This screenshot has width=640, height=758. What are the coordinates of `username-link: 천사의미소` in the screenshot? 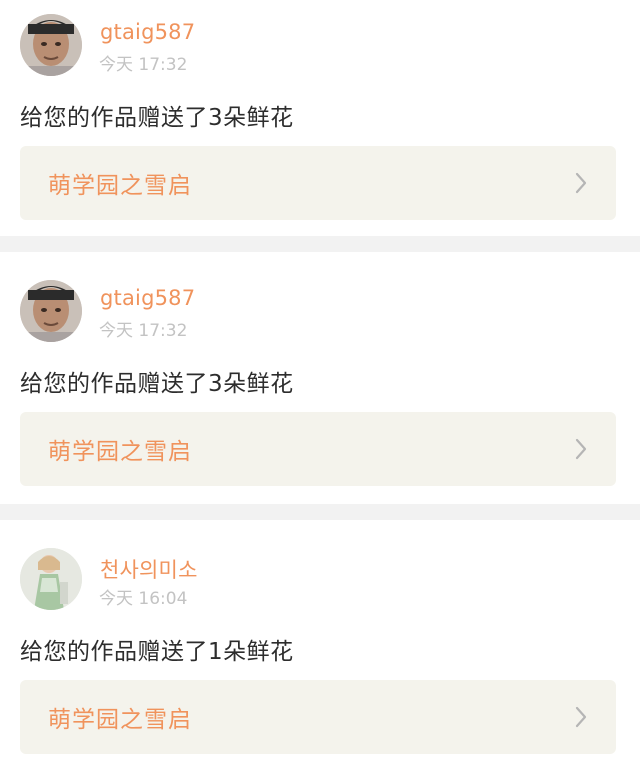 It's located at (149, 569).